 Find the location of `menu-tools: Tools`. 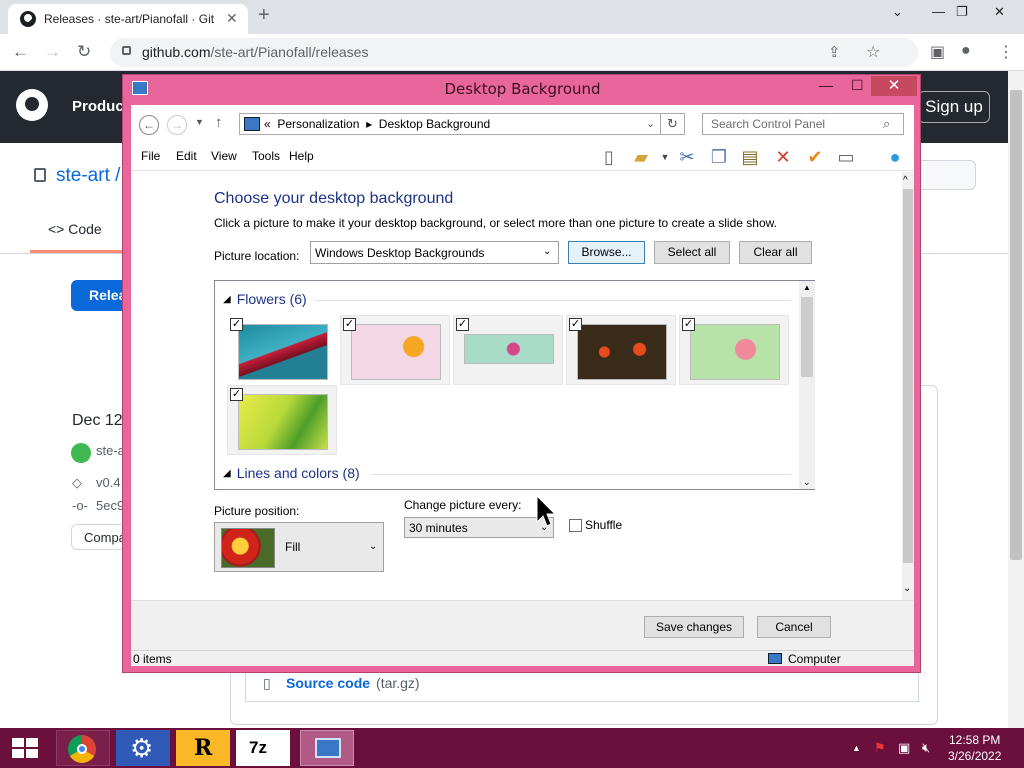

menu-tools: Tools is located at coordinates (266, 156).